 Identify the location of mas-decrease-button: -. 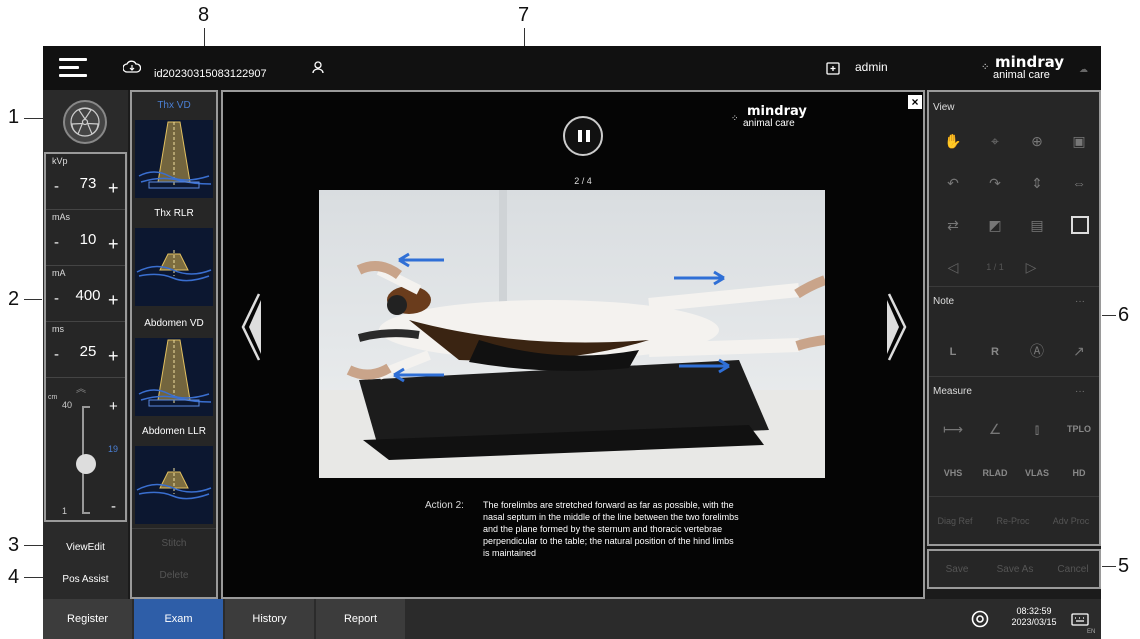
(56, 242).